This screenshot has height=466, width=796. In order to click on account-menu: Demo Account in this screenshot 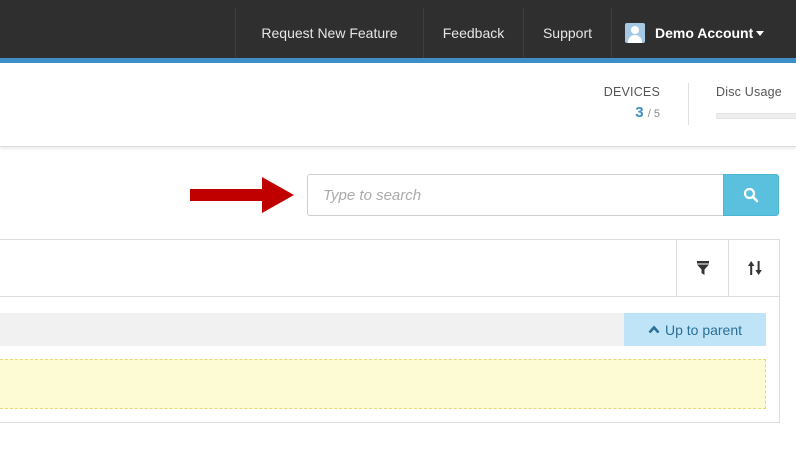, I will do `click(703, 33)`.